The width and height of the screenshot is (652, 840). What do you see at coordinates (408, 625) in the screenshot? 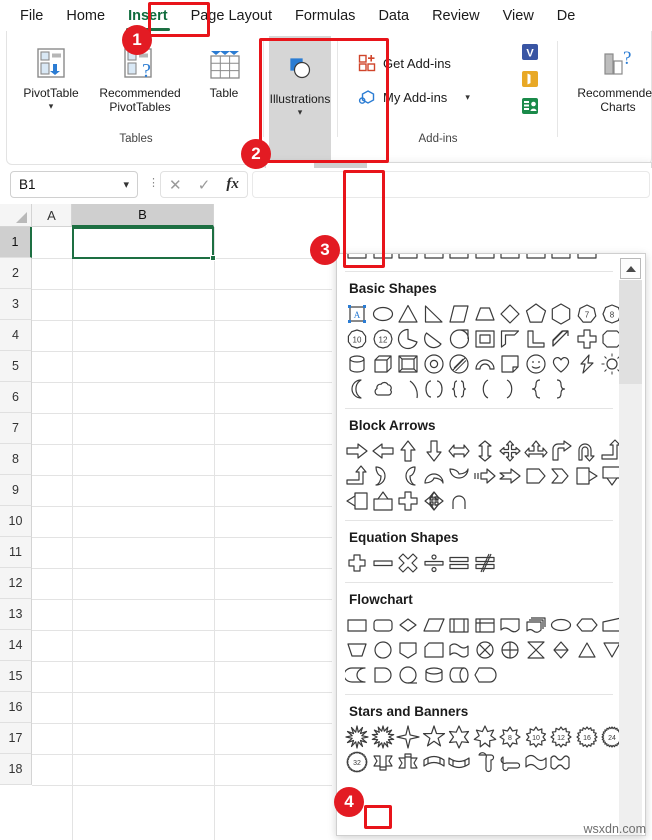
I see `shape-decision` at bounding box center [408, 625].